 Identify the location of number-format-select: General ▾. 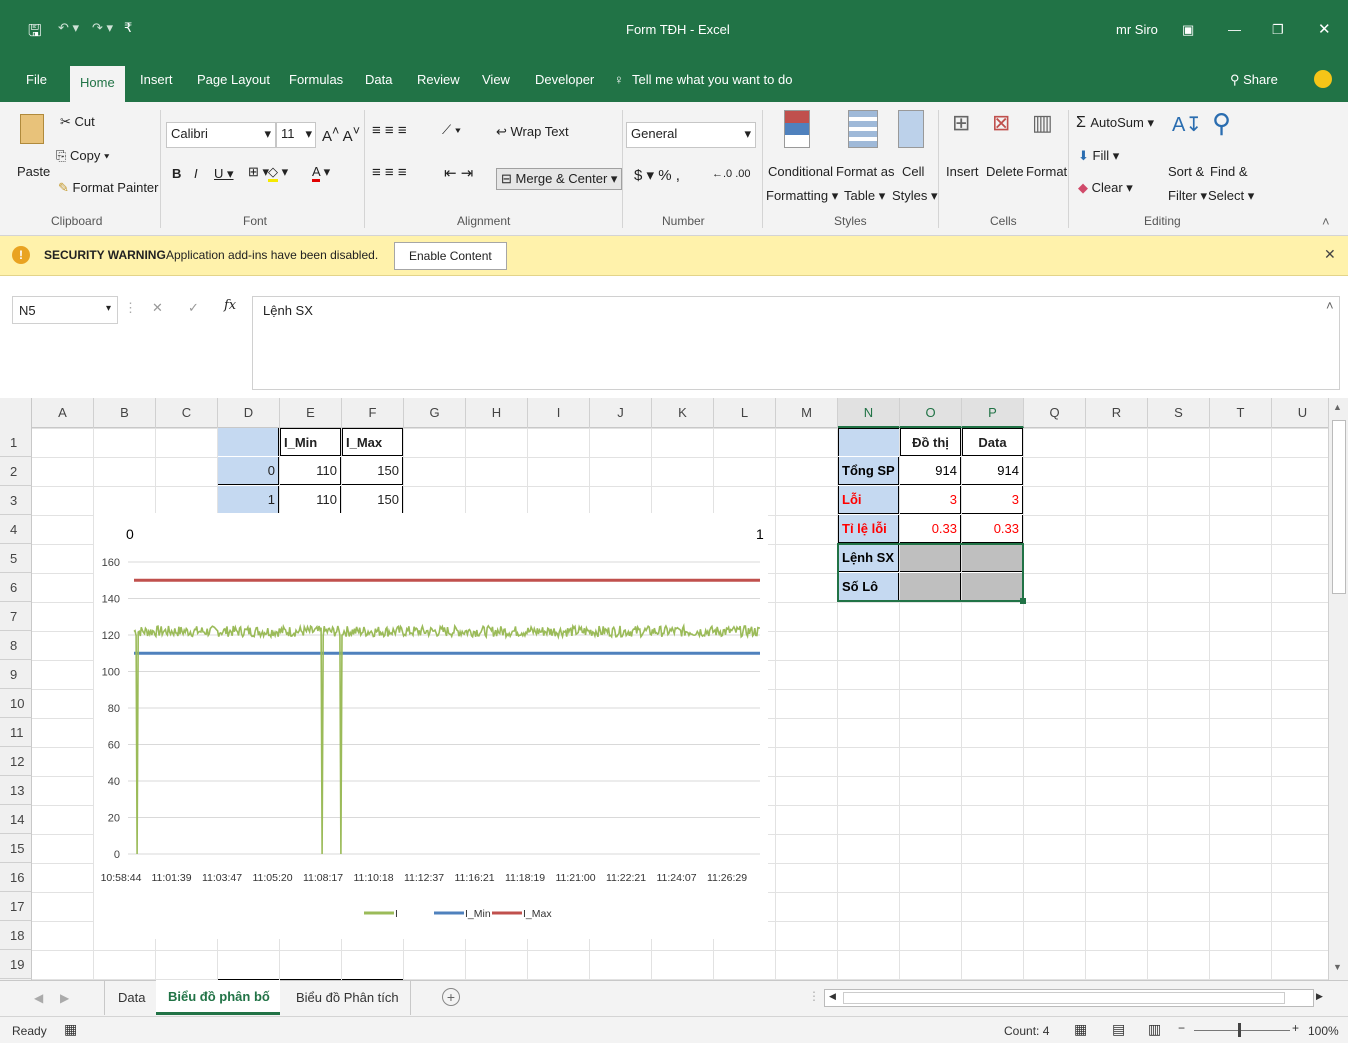
(691, 135).